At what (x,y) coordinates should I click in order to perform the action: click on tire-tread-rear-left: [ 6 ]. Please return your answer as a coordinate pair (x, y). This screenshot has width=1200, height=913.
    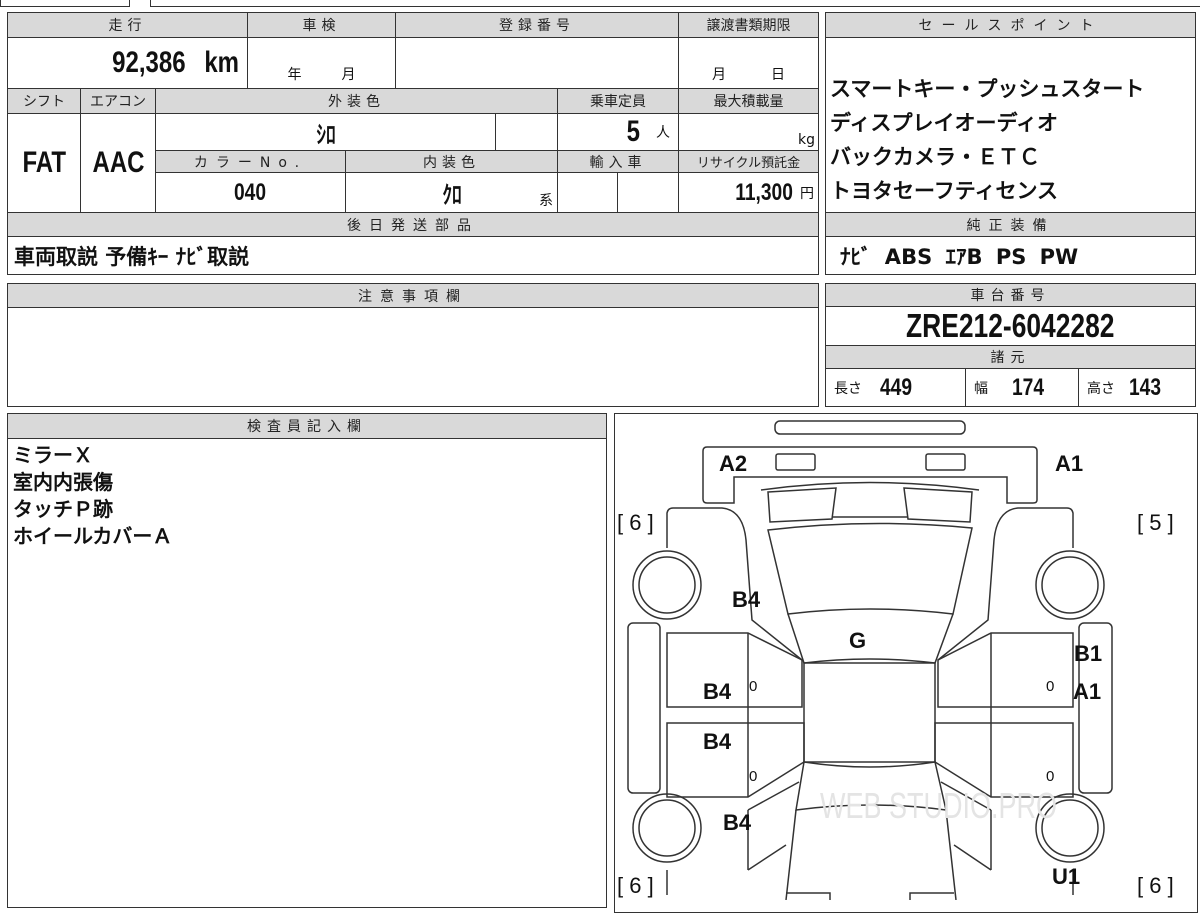
    Looking at the image, I should click on (635, 885).